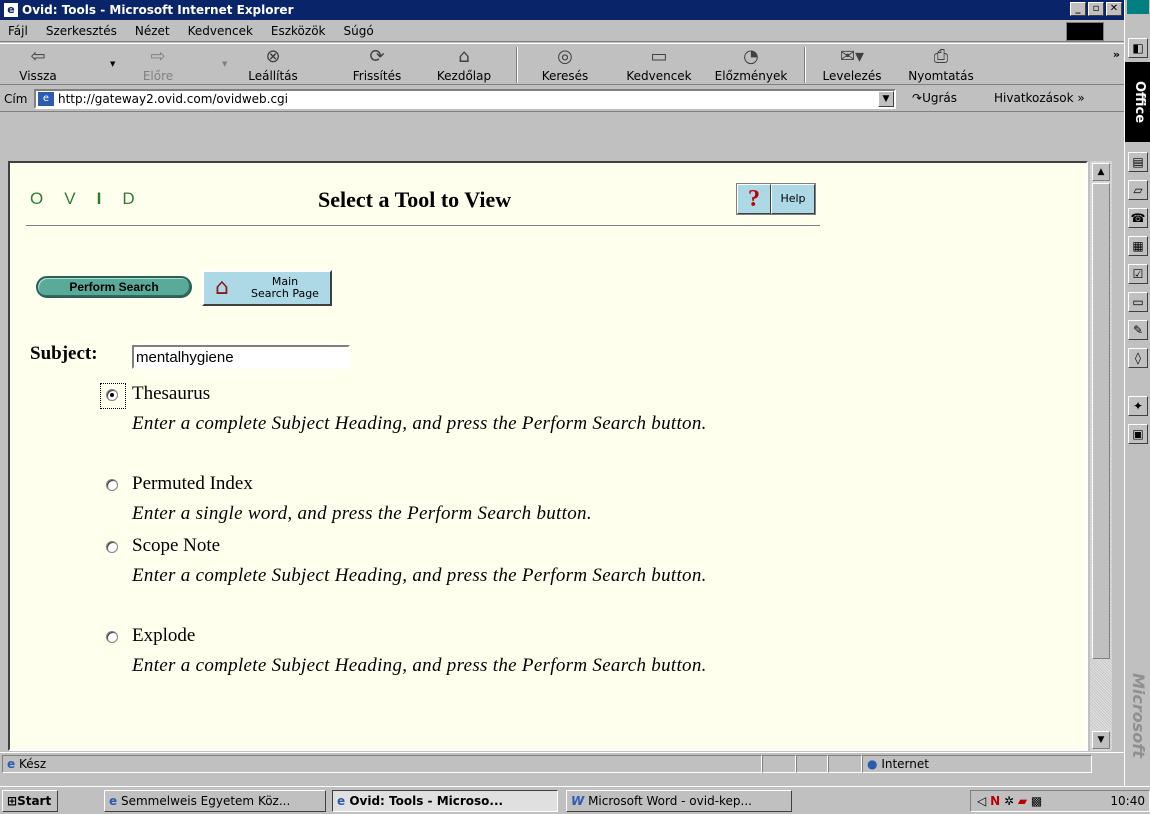 This screenshot has width=1150, height=814. I want to click on forward-arrow-icon: ⇨, so click(158, 56).